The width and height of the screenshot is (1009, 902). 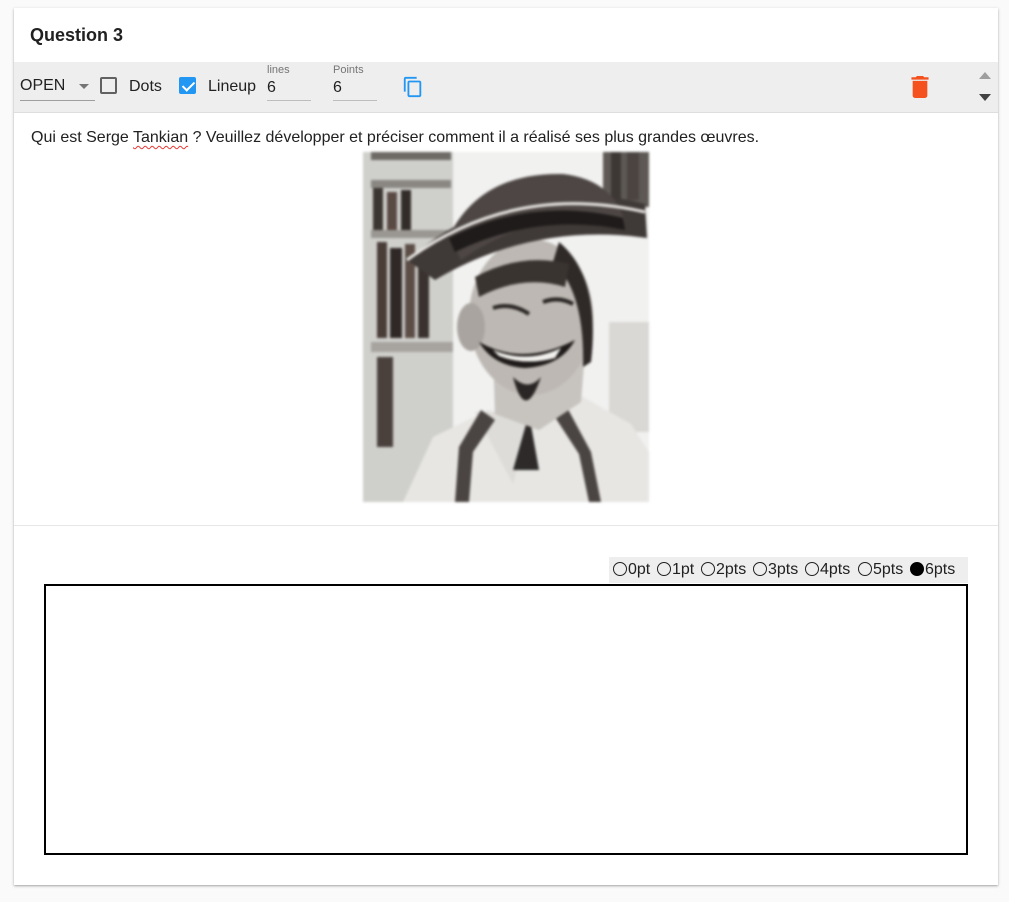 What do you see at coordinates (355, 88) in the screenshot?
I see `points-input` at bounding box center [355, 88].